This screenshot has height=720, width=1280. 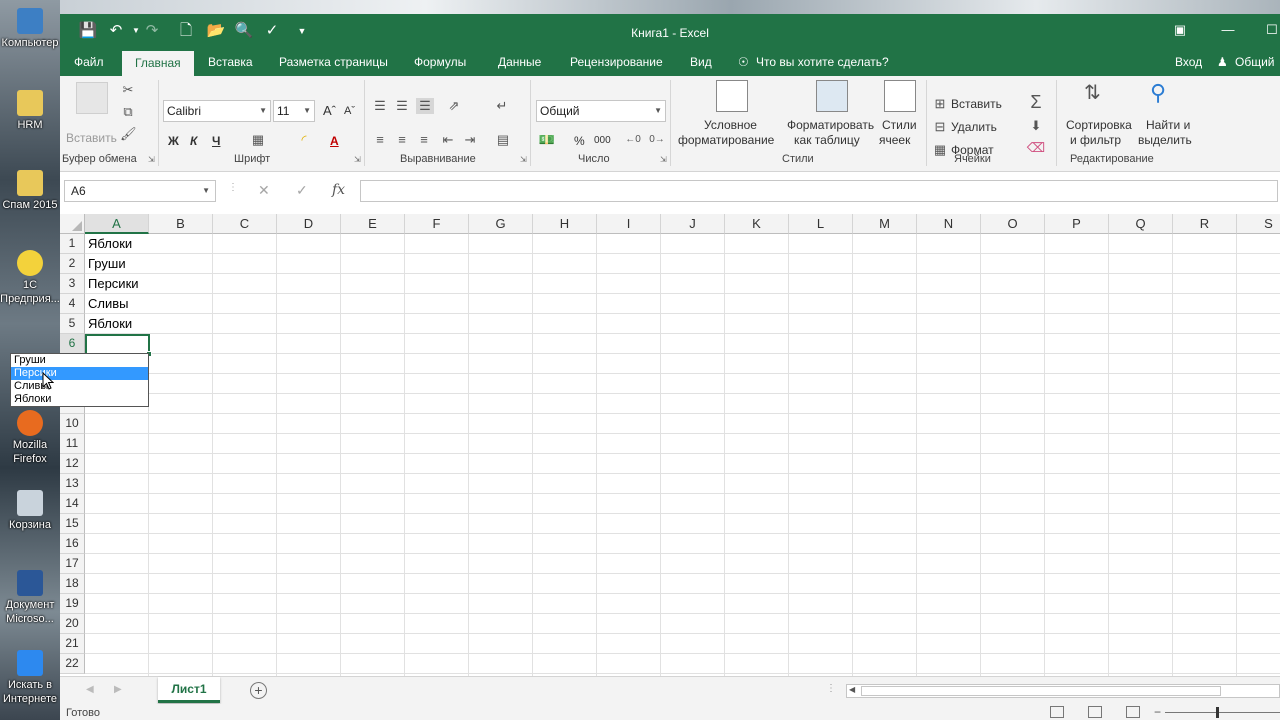 I want to click on column-header-o: O, so click(x=1013, y=224).